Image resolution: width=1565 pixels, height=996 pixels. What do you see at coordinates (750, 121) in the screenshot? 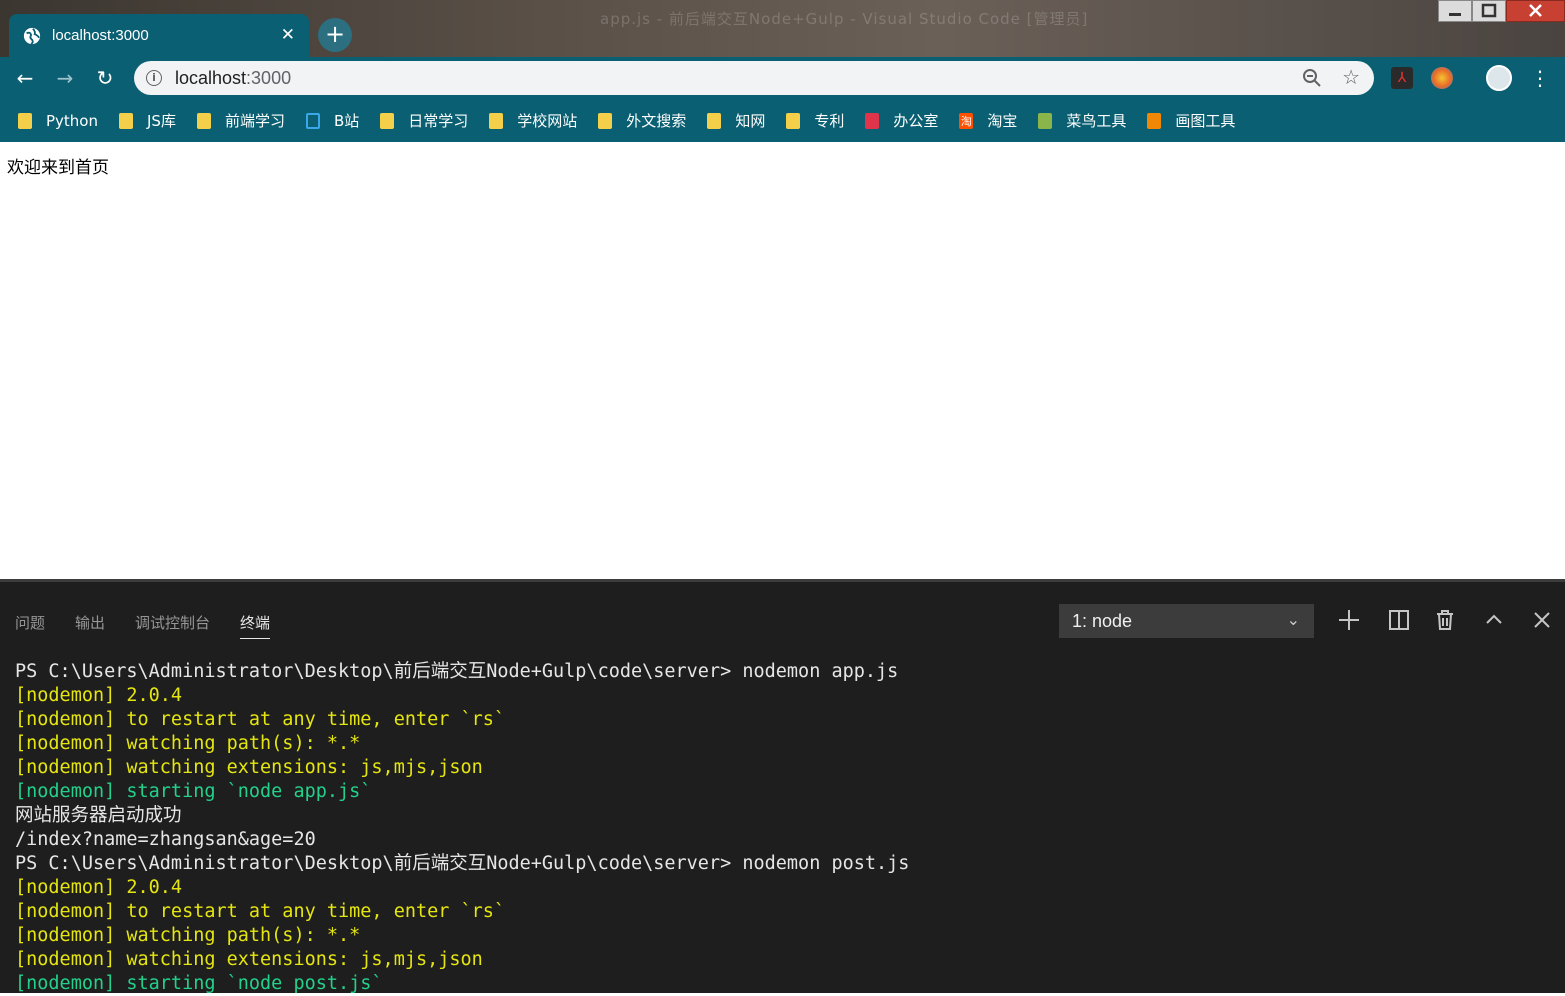
I see `bookmark-label: 知网` at bounding box center [750, 121].